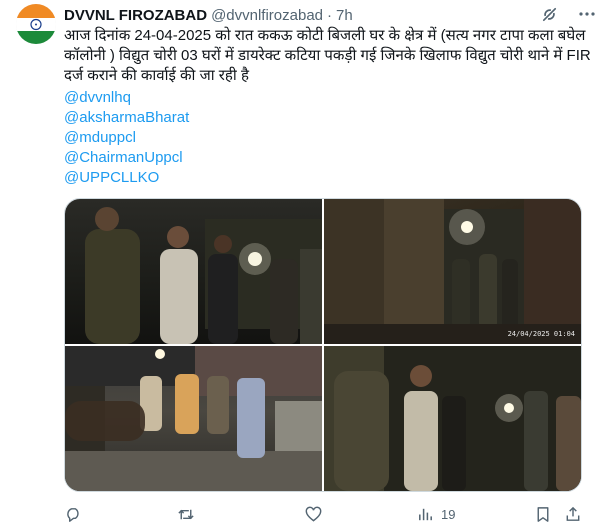 Image resolution: width=607 pixels, height=530 pixels. I want to click on mention-link: @dvvnlhq, so click(126, 98).